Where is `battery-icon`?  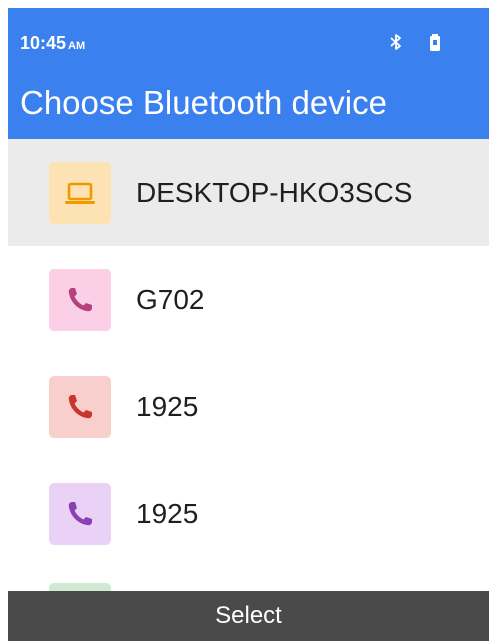 battery-icon is located at coordinates (435, 42).